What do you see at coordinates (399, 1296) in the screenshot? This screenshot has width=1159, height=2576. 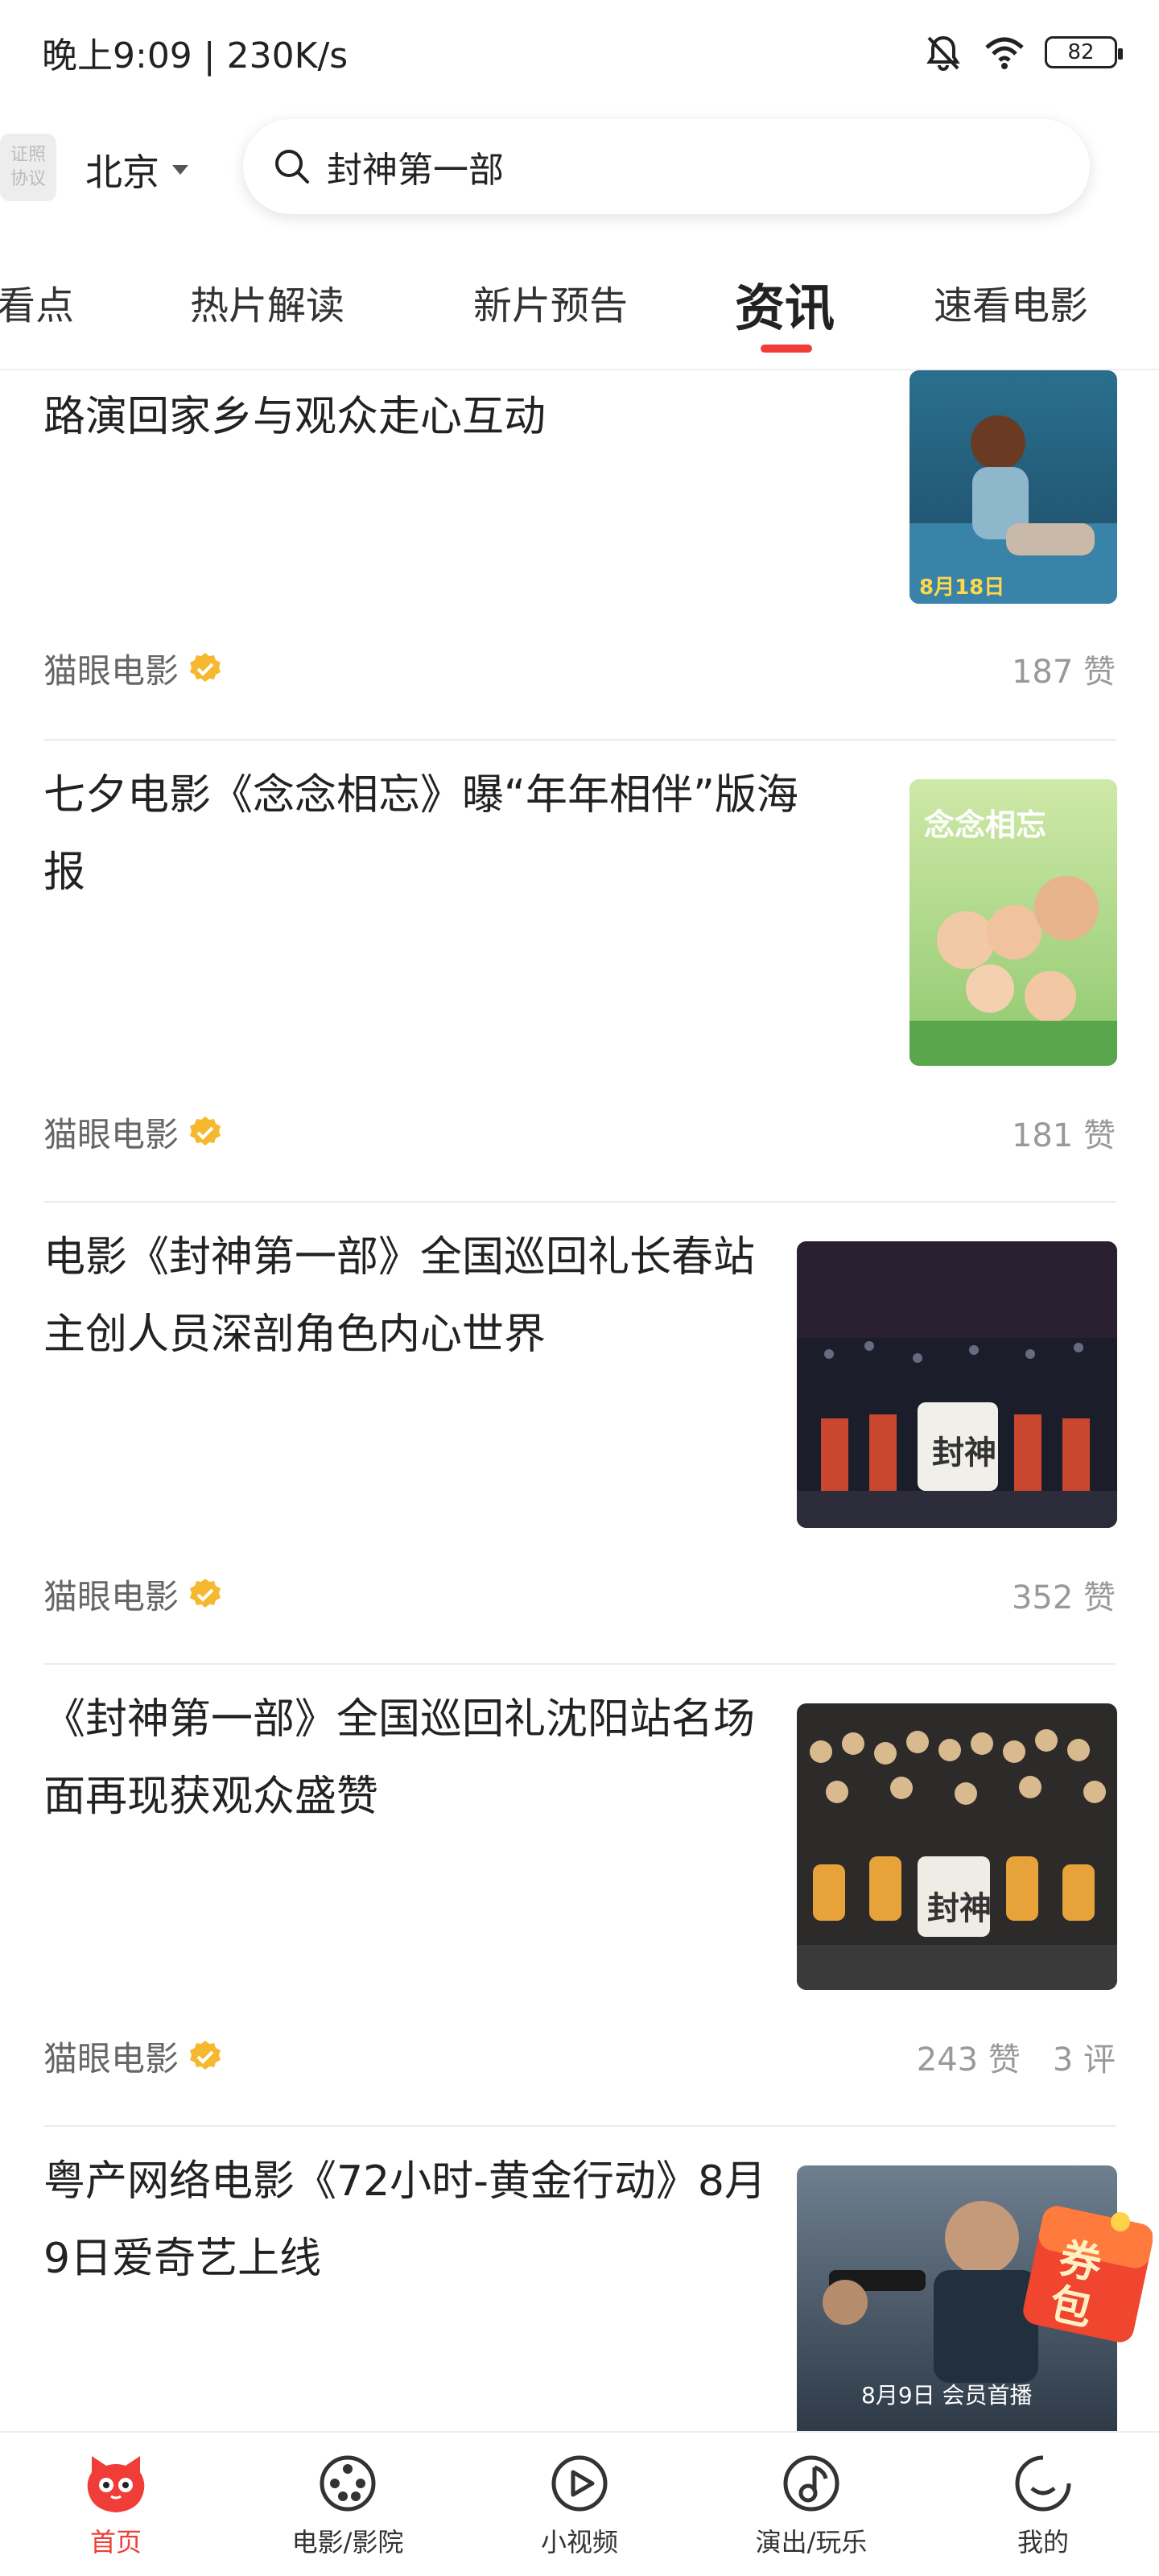 I see `news-title: 电影《封神第一部》全国巡回礼长春站 主创人员深剖角色内心世界` at bounding box center [399, 1296].